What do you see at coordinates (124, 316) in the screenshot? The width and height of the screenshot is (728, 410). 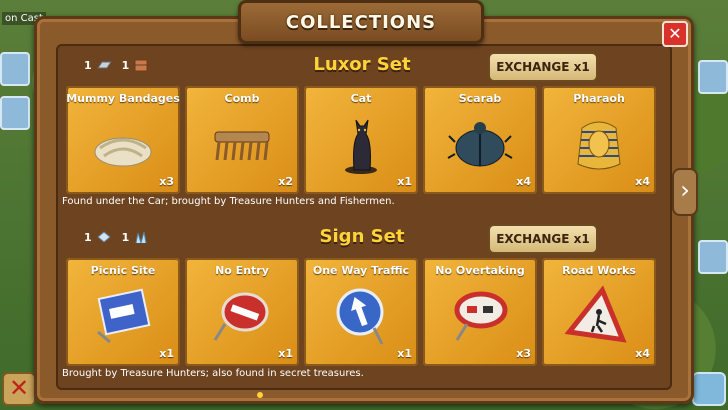 I see `picnic-sign-icon` at bounding box center [124, 316].